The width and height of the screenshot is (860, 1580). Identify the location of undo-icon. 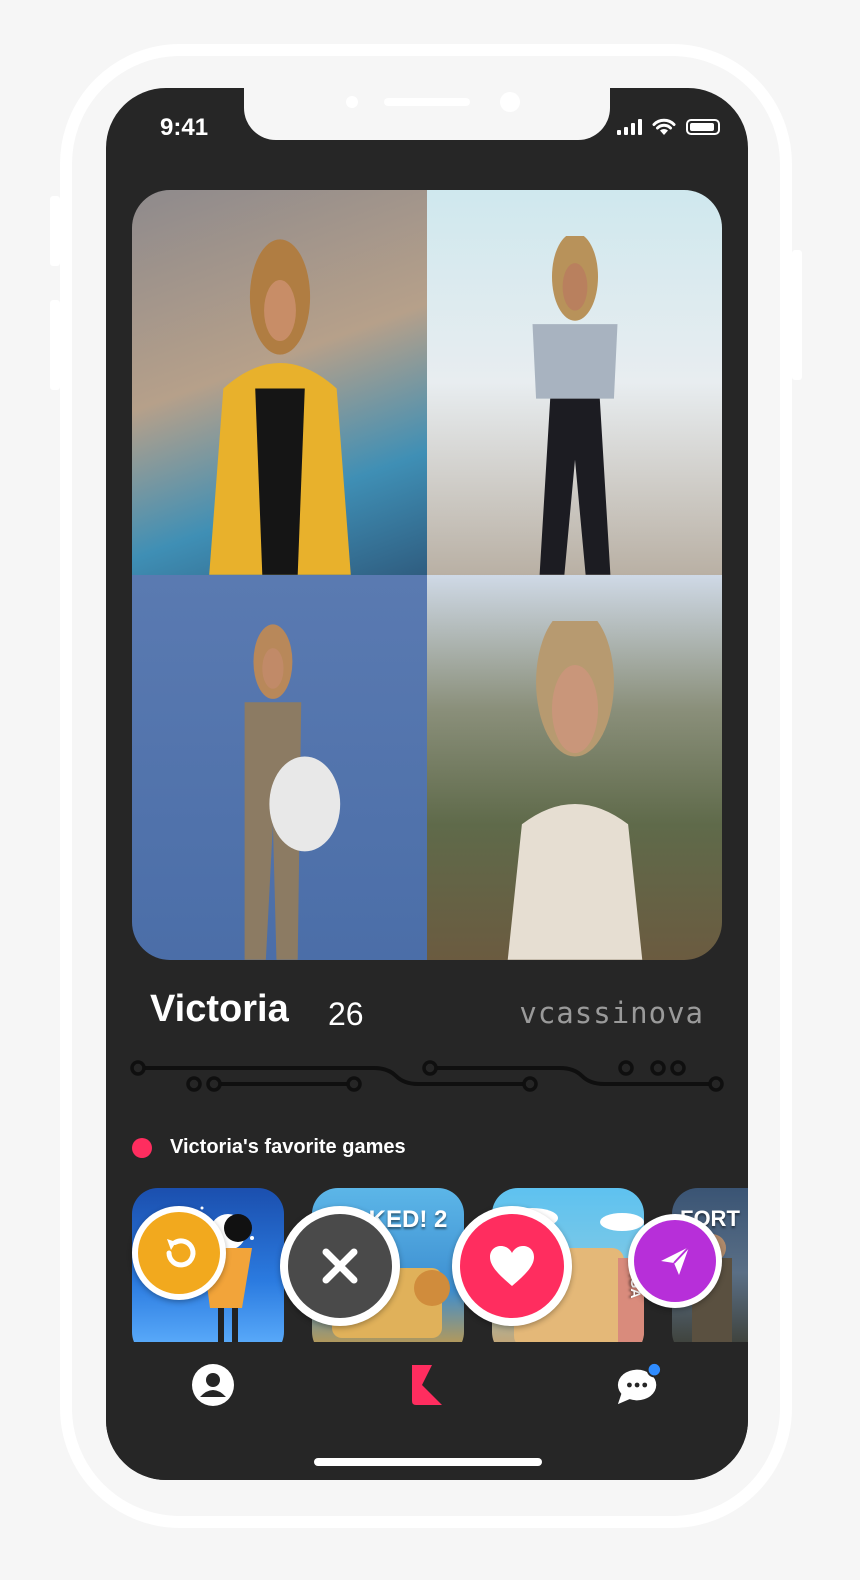
(181, 1253).